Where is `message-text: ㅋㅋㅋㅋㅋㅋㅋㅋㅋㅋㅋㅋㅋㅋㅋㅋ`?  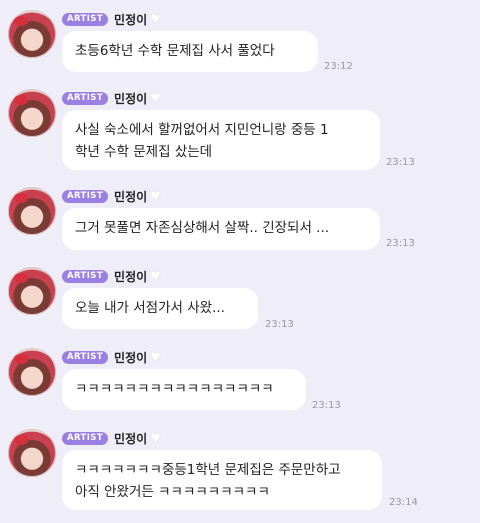 message-text: ㅋㅋㅋㅋㅋㅋㅋㅋㅋㅋㅋㅋㅋㅋㅋㅋ is located at coordinates (174, 389).